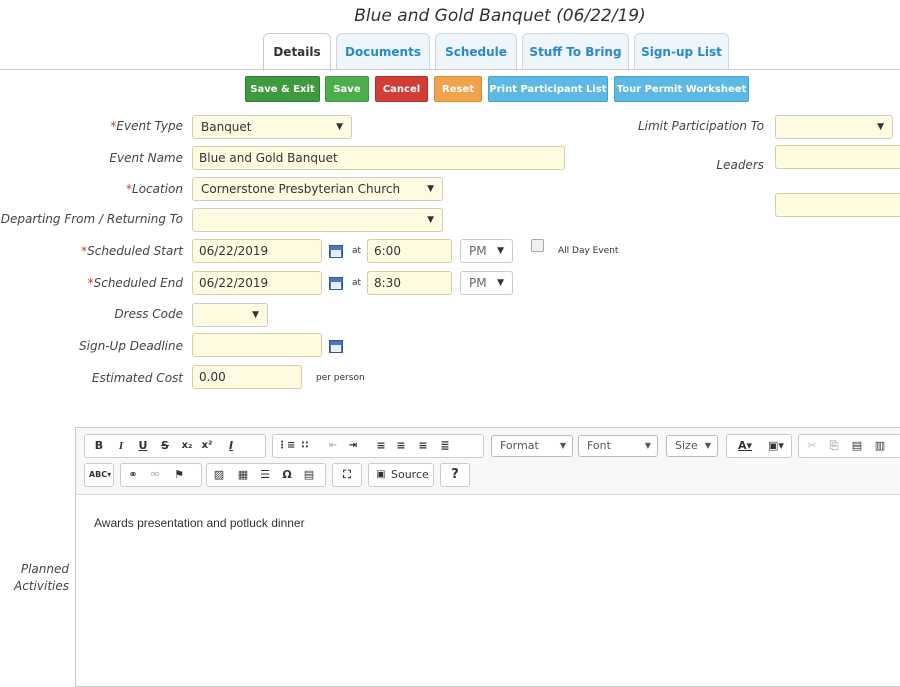  What do you see at coordinates (135, 251) in the screenshot?
I see `scheduled-start-label-text: Scheduled Start` at bounding box center [135, 251].